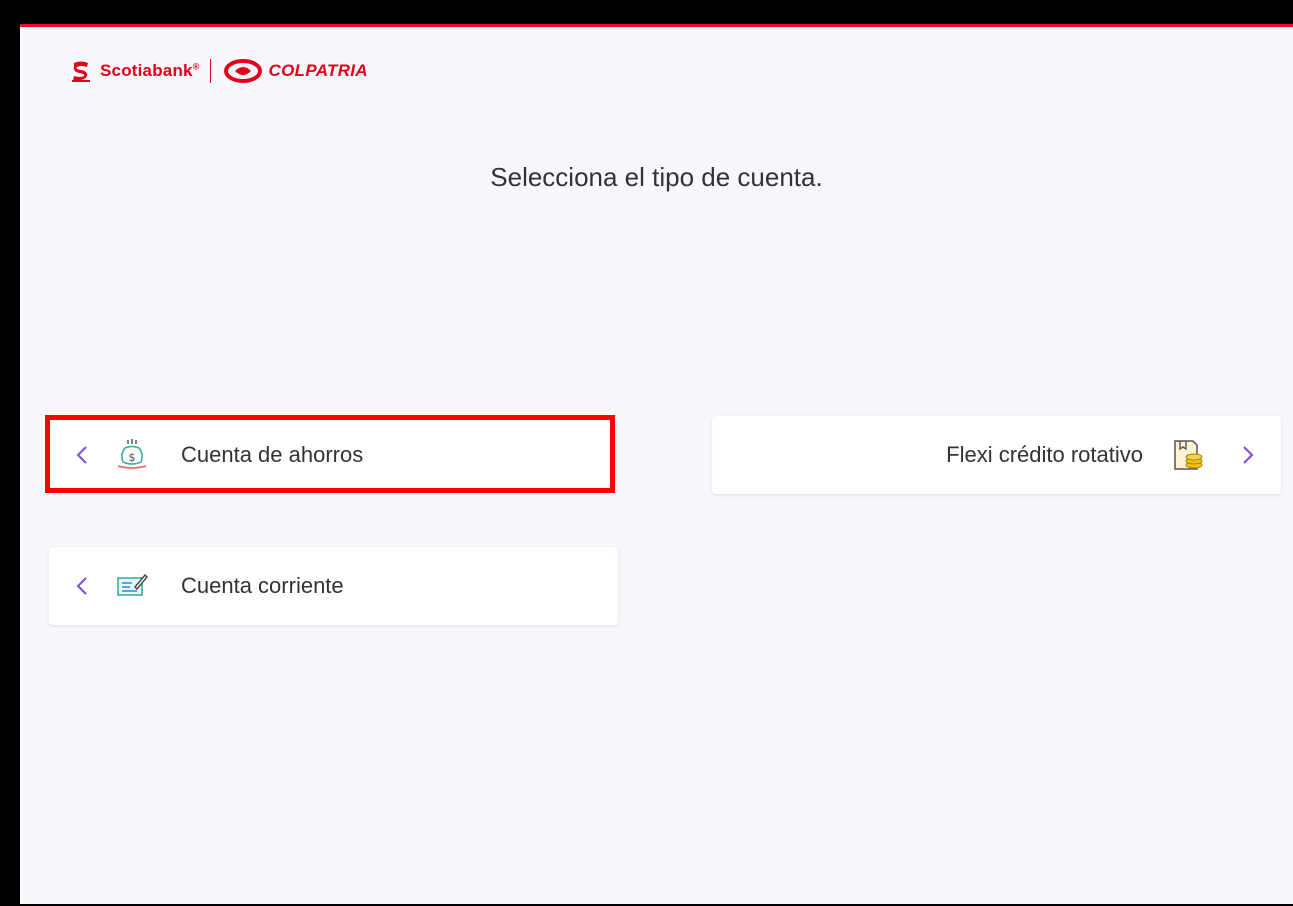 Image resolution: width=1293 pixels, height=906 pixels. I want to click on option-label: Cuenta corriente, so click(262, 585).